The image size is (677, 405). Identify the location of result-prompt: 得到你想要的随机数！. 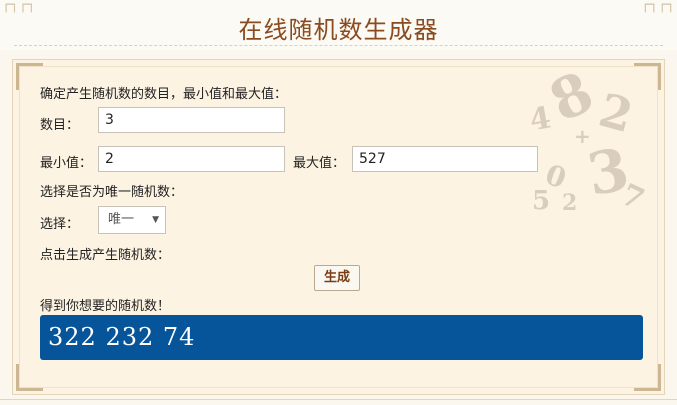
(105, 306).